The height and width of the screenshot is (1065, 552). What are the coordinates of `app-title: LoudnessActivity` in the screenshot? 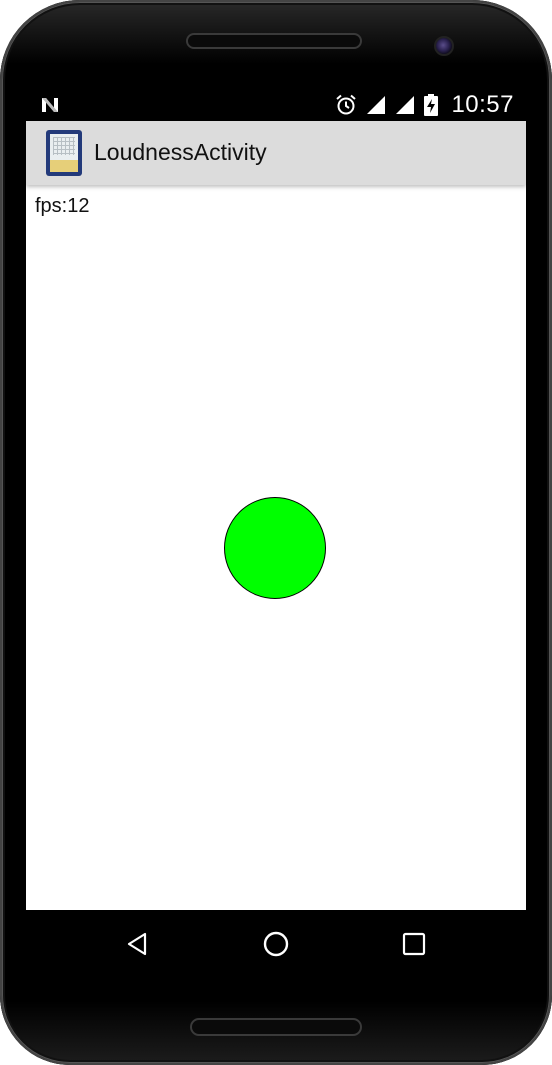 It's located at (180, 152).